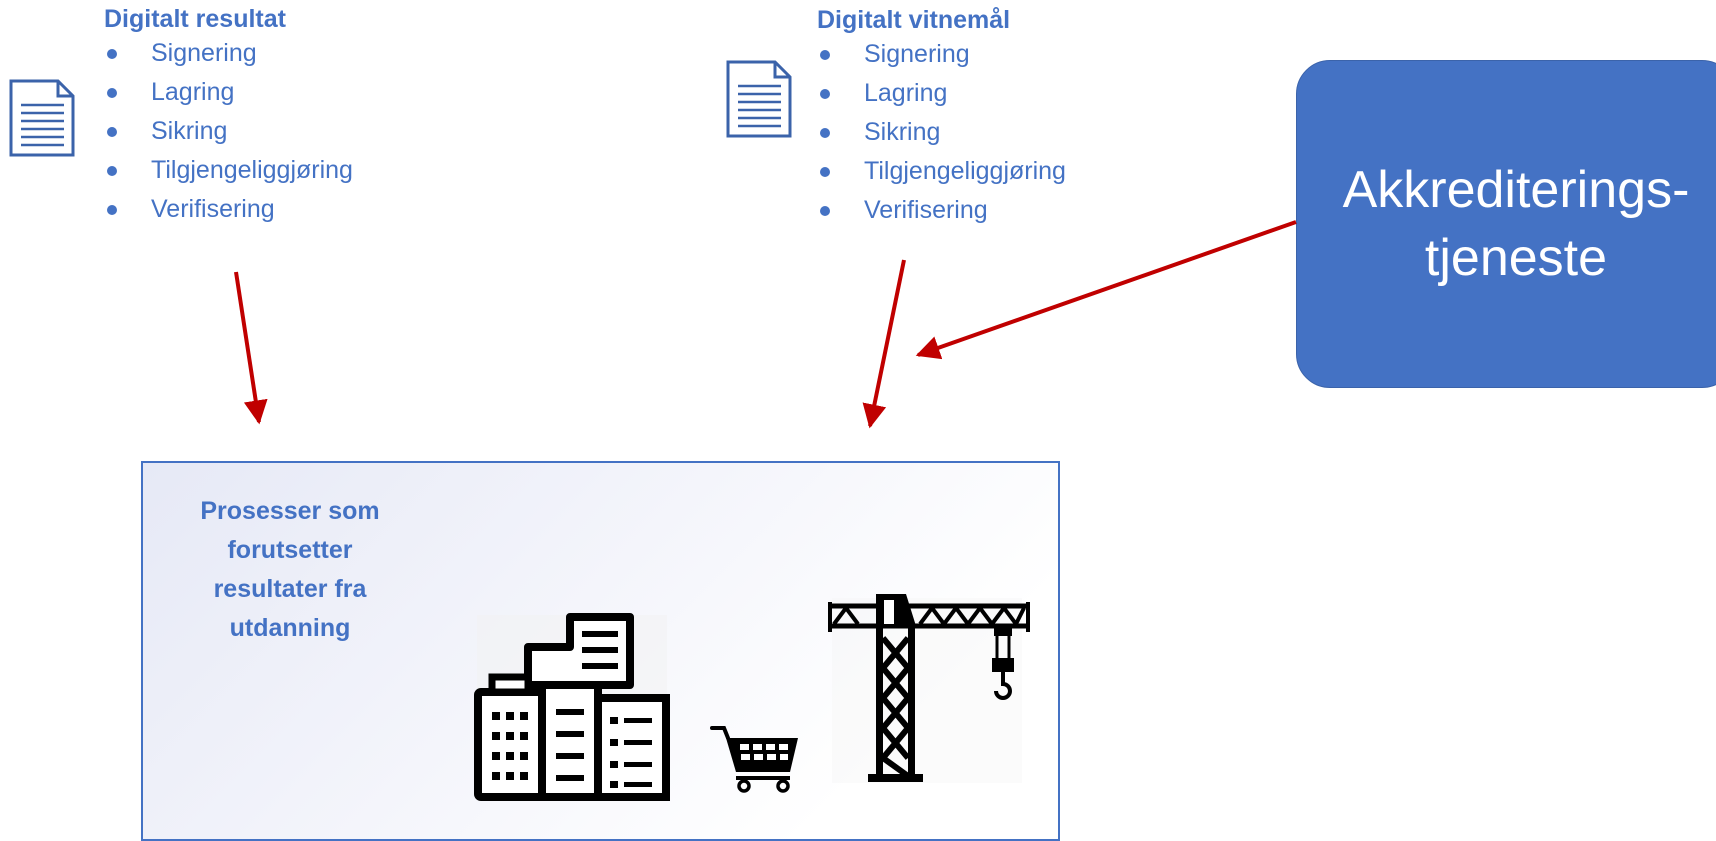  What do you see at coordinates (884, 344) in the screenshot?
I see `arrow-diploma-to-processes` at bounding box center [884, 344].